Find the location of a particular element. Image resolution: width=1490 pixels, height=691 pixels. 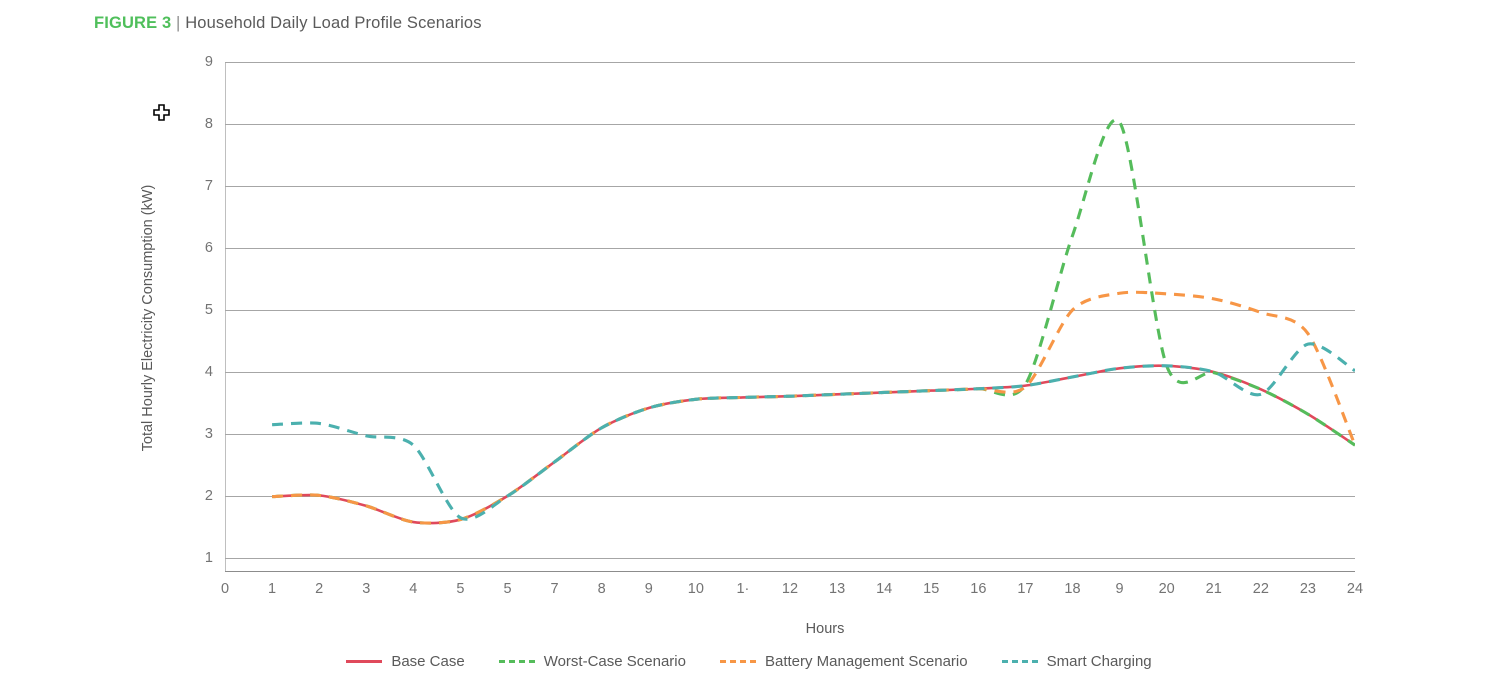

x-tick-label: 1 is located at coordinates (272, 589).